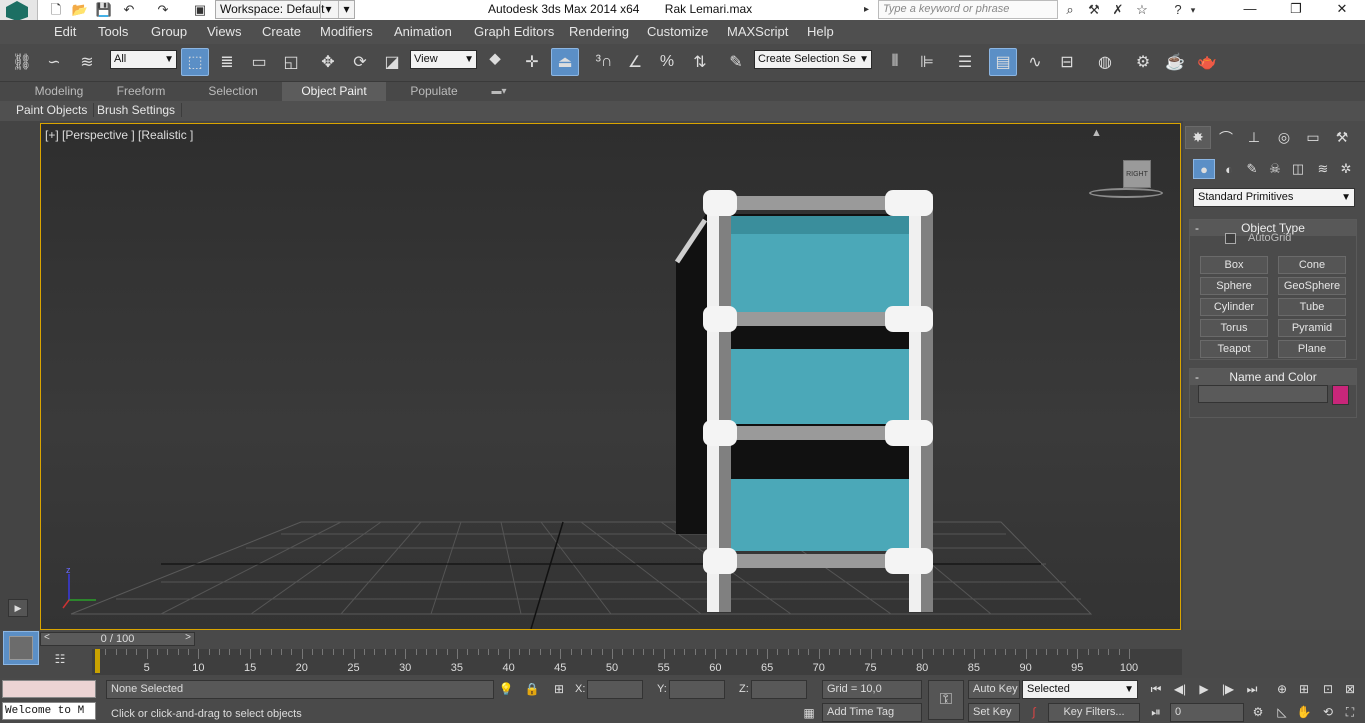  What do you see at coordinates (1304, 712) in the screenshot?
I see `pan-view-icon: ✋` at bounding box center [1304, 712].